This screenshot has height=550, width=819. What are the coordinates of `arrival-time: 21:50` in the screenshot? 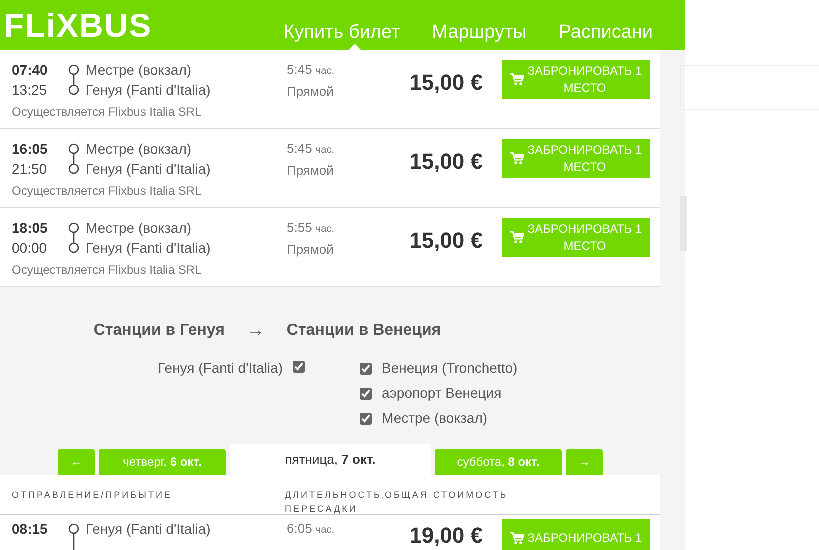 It's located at (30, 169).